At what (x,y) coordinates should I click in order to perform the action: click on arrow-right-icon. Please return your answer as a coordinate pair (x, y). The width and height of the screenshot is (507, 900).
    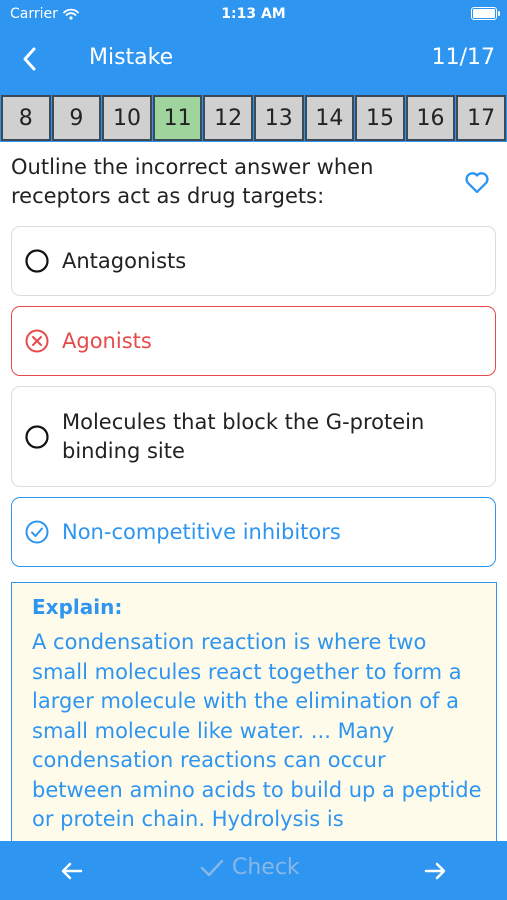
    Looking at the image, I should click on (435, 871).